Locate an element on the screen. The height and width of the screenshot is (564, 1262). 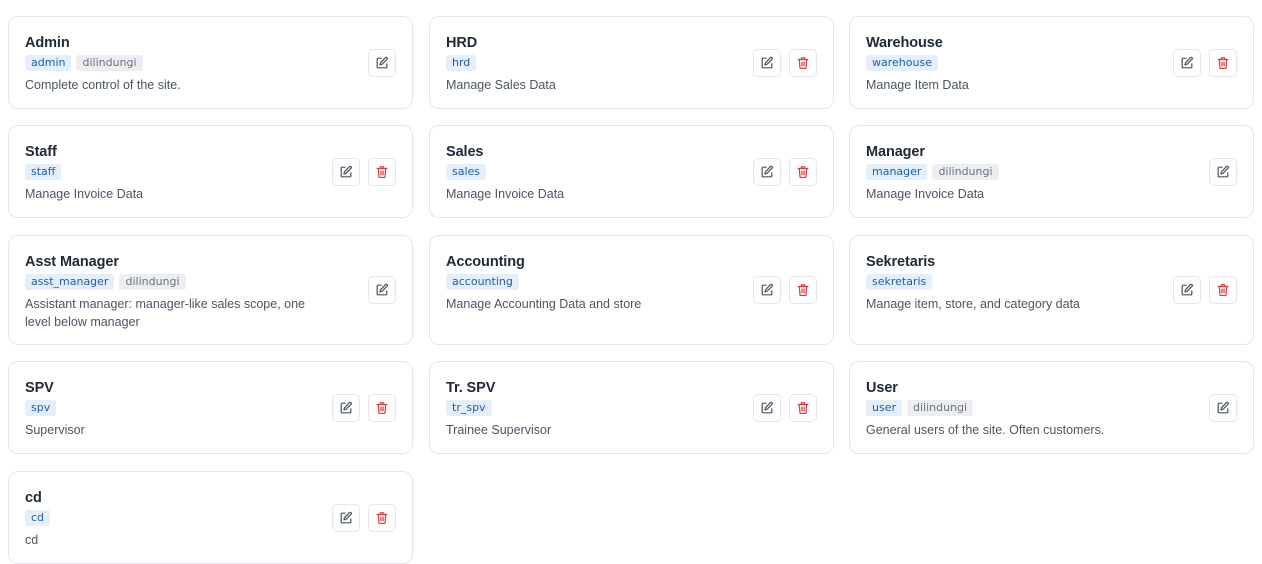
role-slug-badge: sekretaris is located at coordinates (899, 282).